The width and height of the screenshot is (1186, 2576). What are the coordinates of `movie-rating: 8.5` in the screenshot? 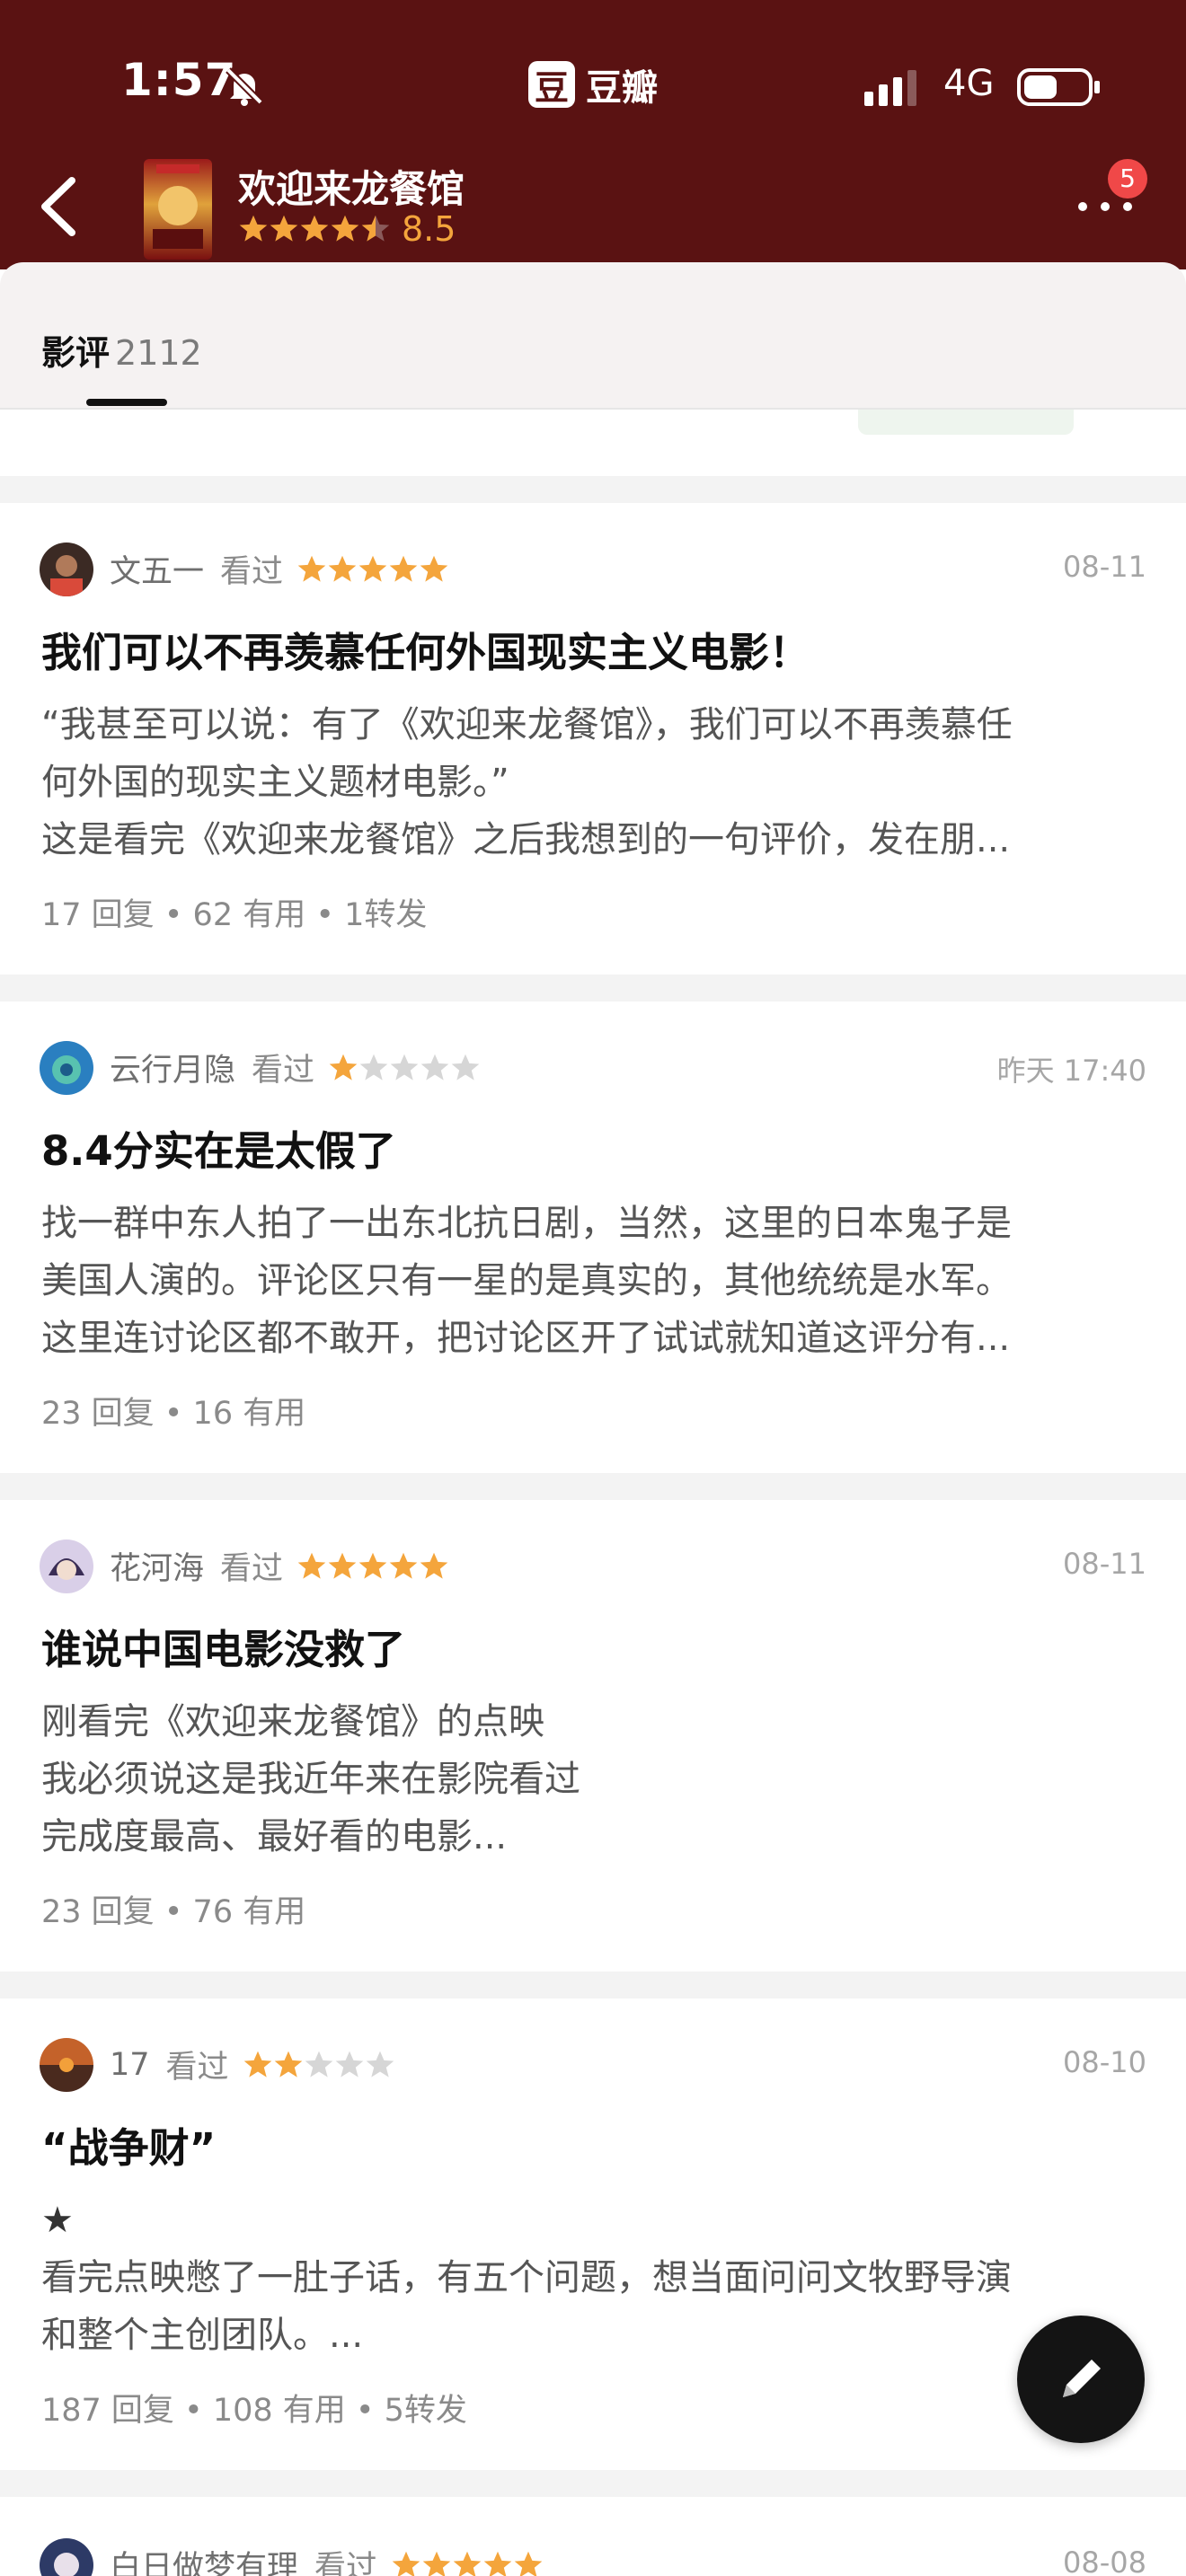 It's located at (347, 229).